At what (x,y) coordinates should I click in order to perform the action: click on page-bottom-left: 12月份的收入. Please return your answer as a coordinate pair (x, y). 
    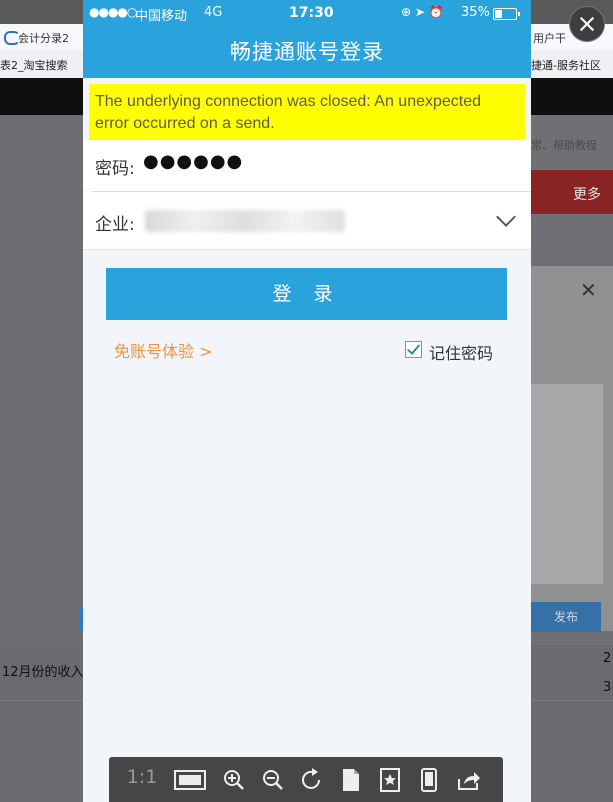
    Looking at the image, I should click on (42, 723).